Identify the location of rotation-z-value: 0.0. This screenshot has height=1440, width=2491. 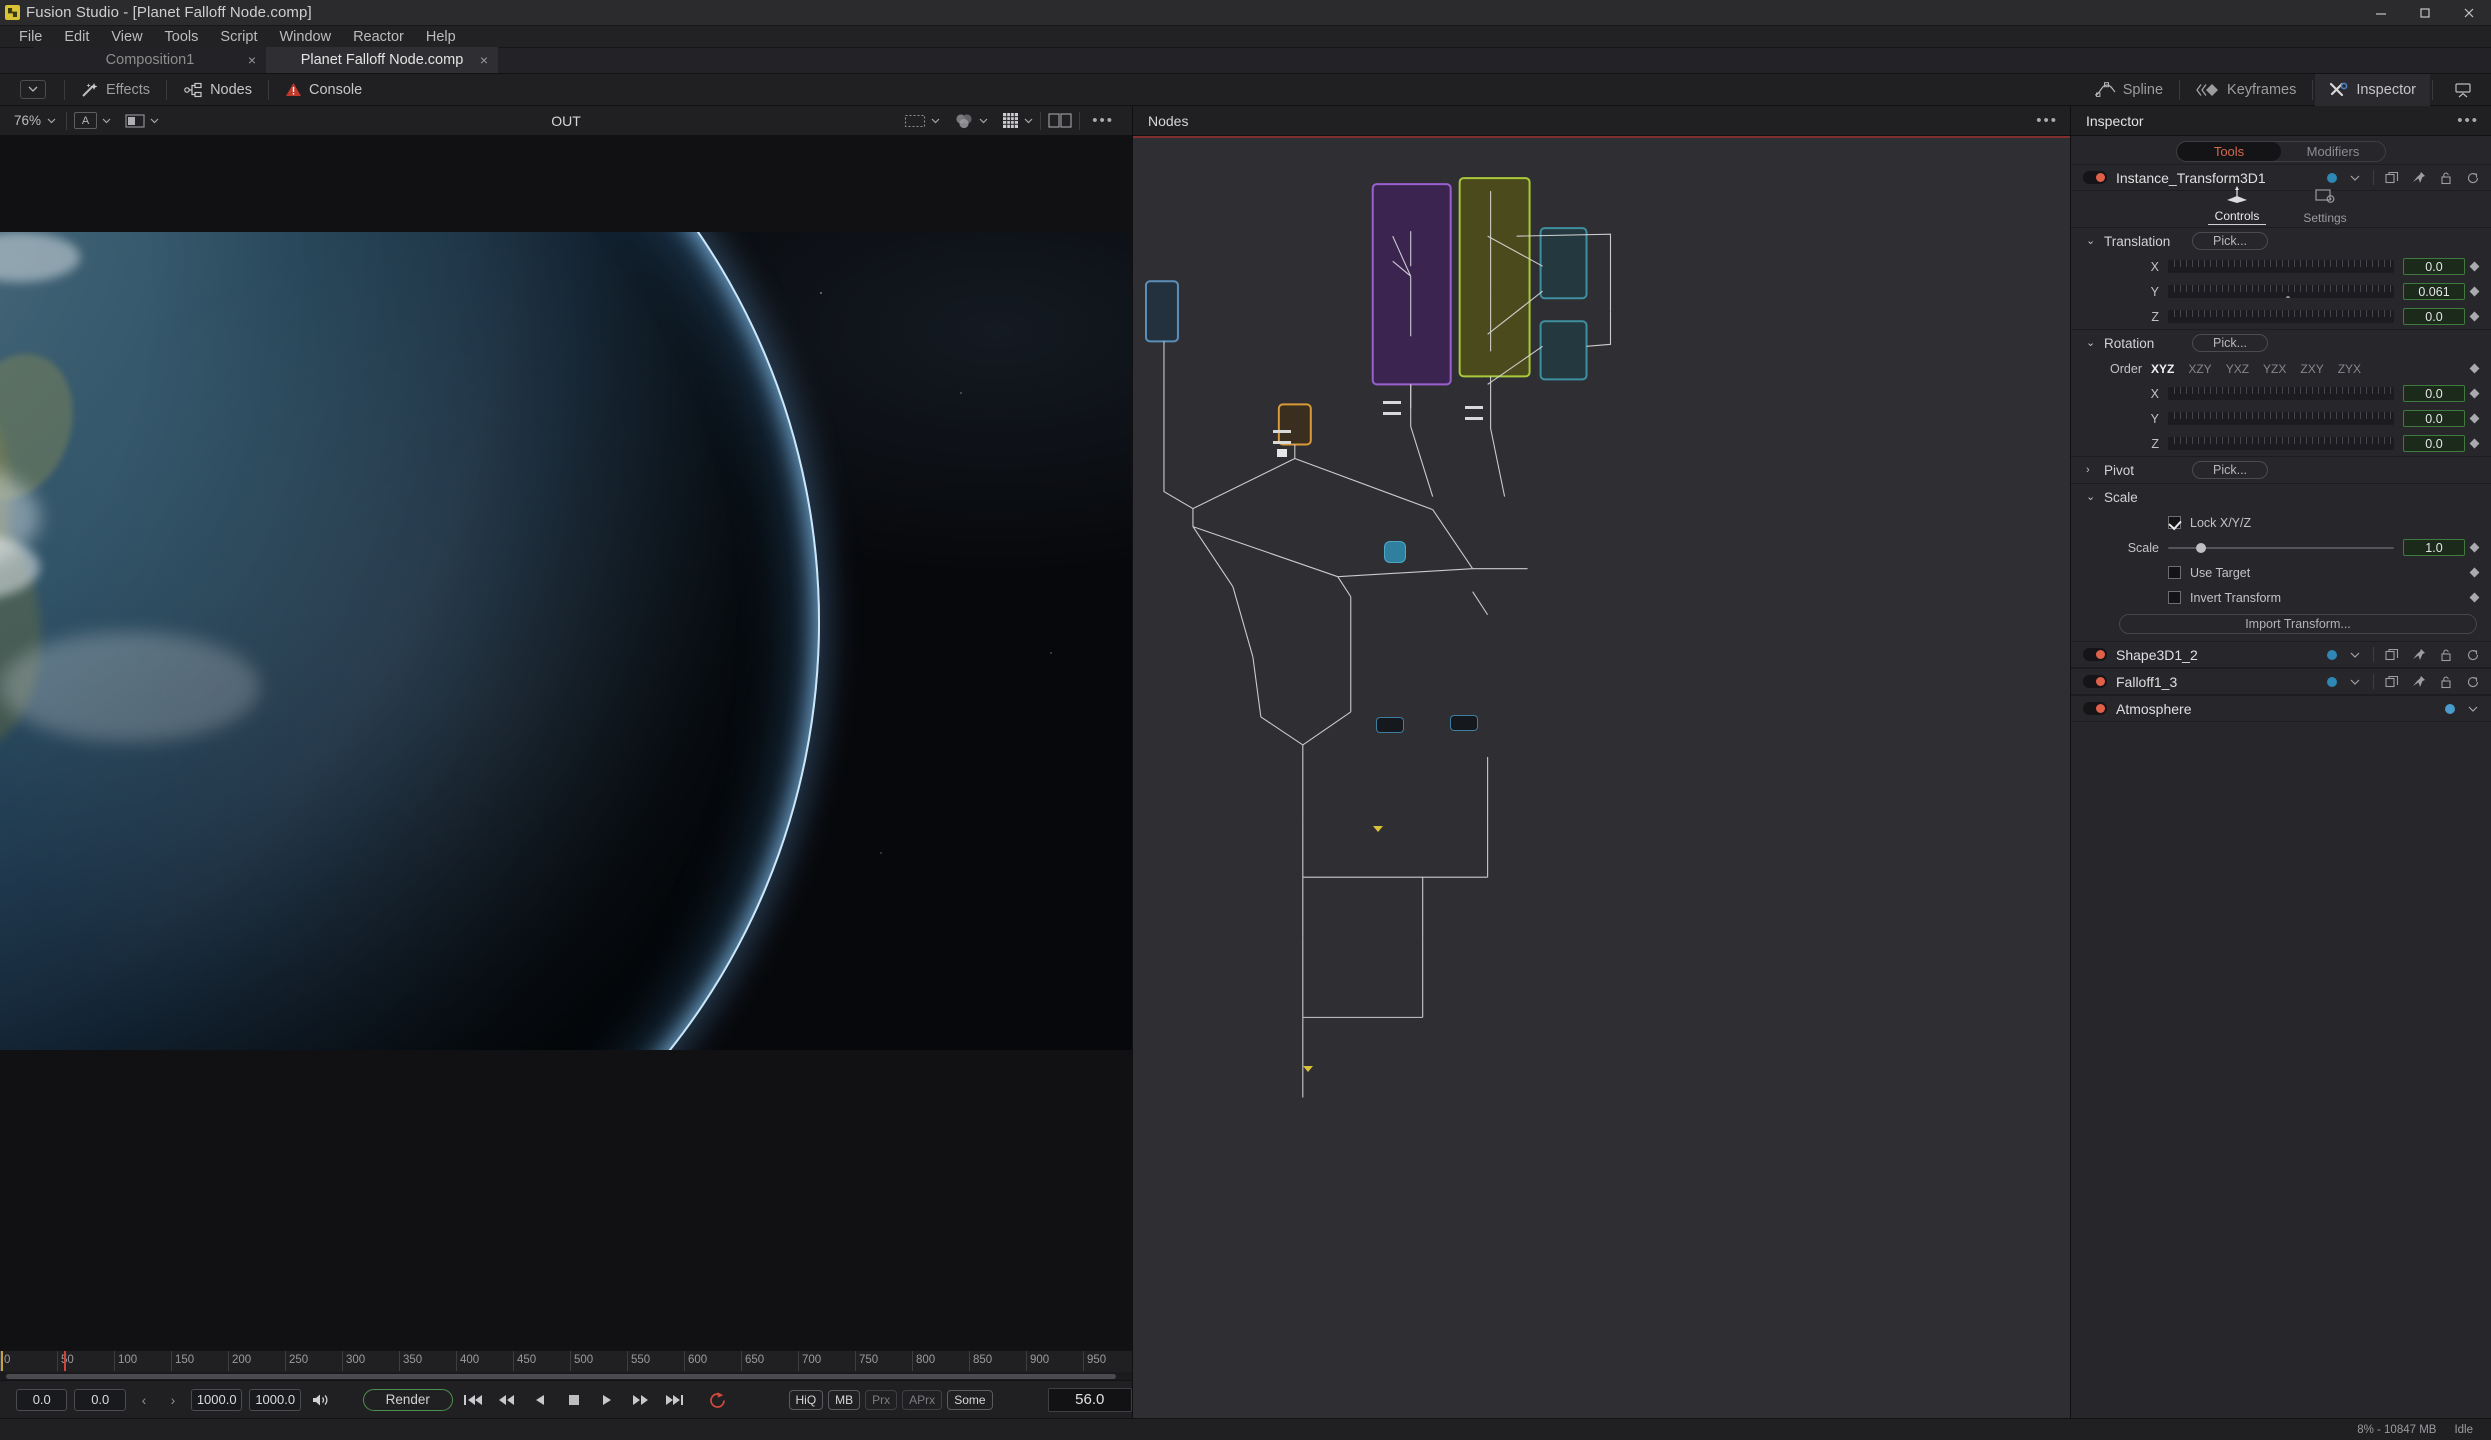
(2434, 443).